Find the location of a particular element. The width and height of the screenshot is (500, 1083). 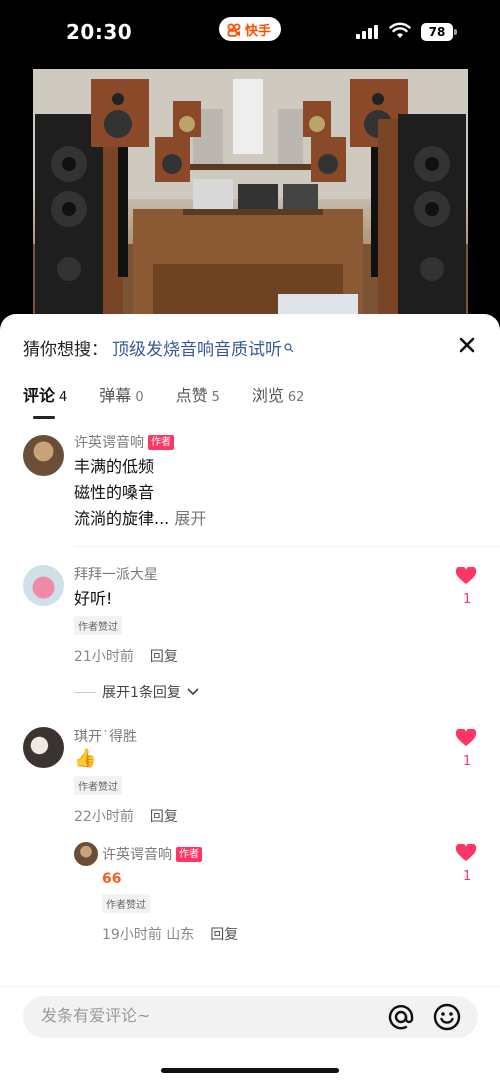

comment-location: 山东 is located at coordinates (180, 935).